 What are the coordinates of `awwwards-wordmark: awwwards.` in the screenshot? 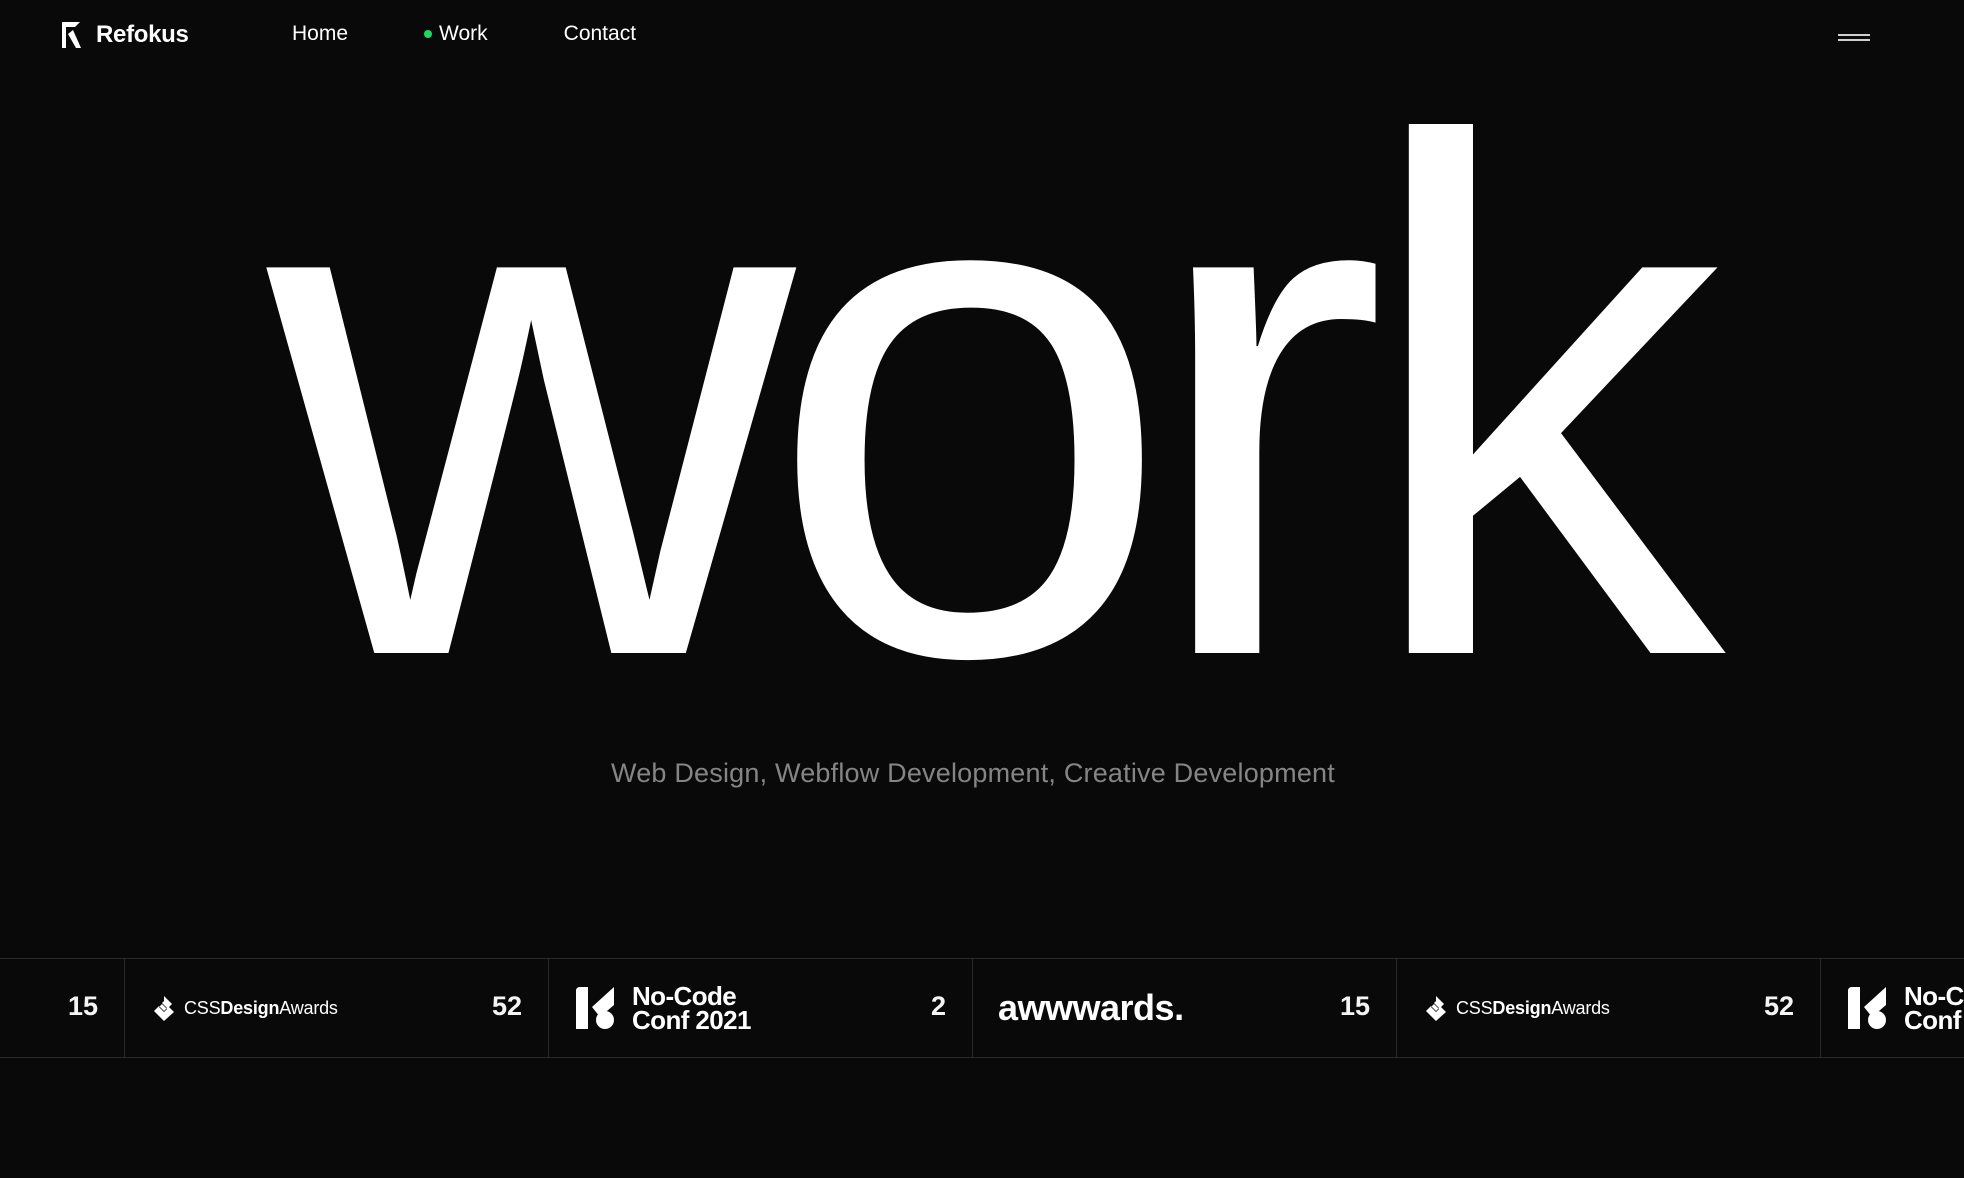 It's located at (1091, 1007).